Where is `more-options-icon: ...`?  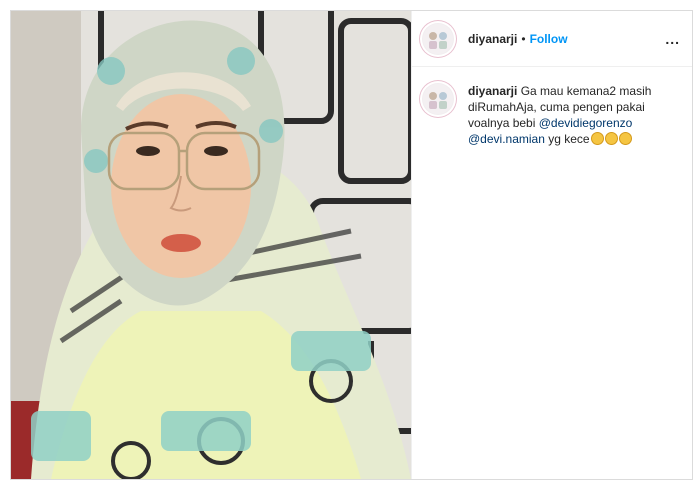 more-options-icon: ... is located at coordinates (672, 39).